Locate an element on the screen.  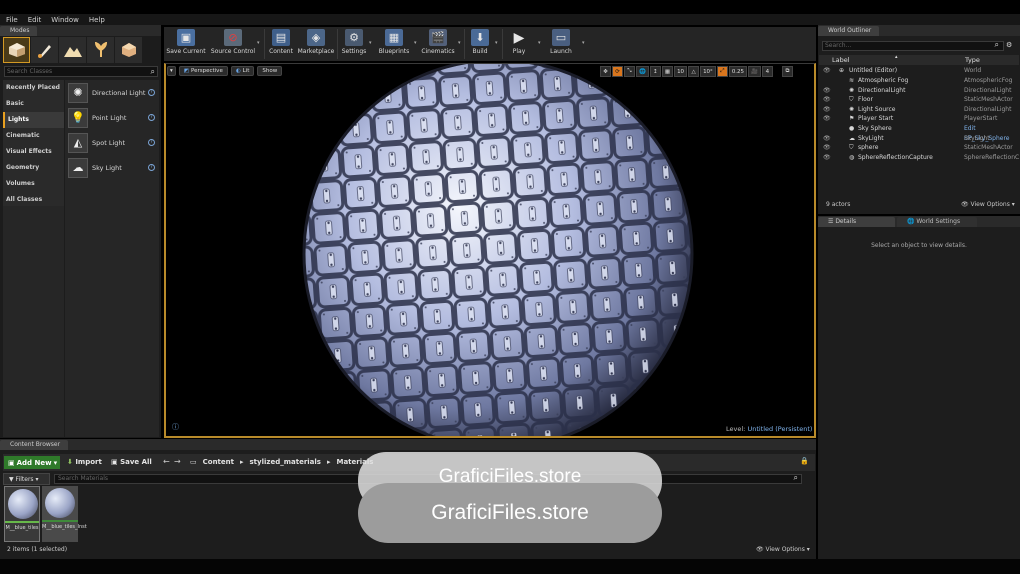
menu-edit: Edit is located at coordinates (35, 20).